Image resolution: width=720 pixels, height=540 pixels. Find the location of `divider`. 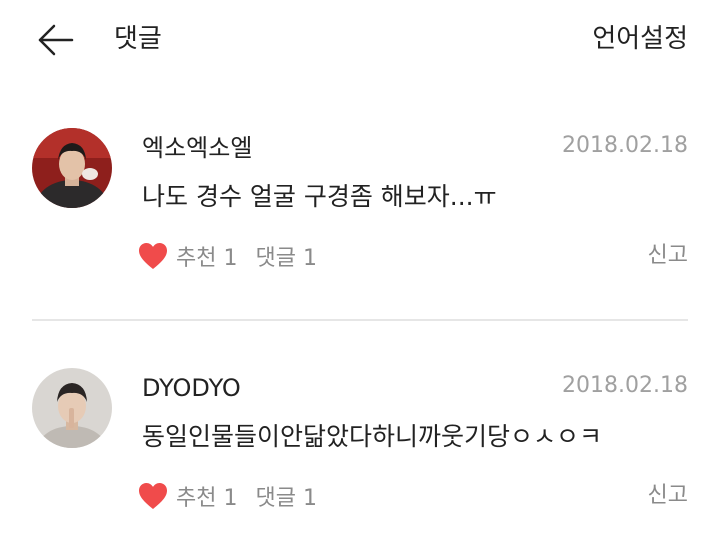

divider is located at coordinates (360, 320).